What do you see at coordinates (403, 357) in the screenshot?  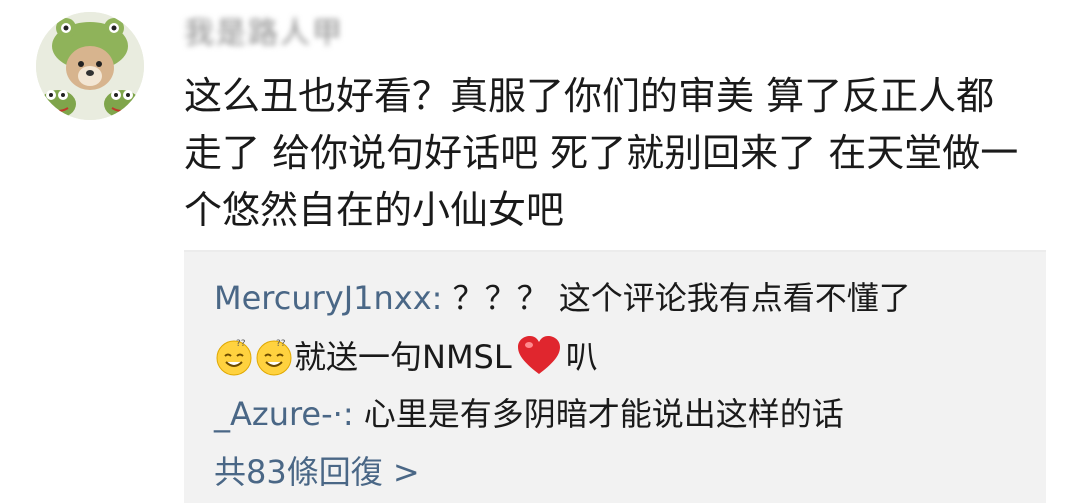 I see `reply-text: 就送一句NMSL` at bounding box center [403, 357].